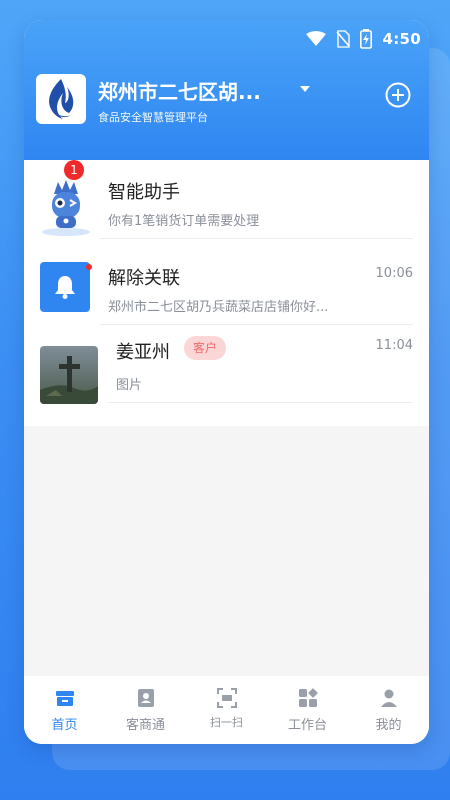 The width and height of the screenshot is (450, 800). Describe the element at coordinates (205, 348) in the screenshot. I see `customer-tag: 客户` at that location.